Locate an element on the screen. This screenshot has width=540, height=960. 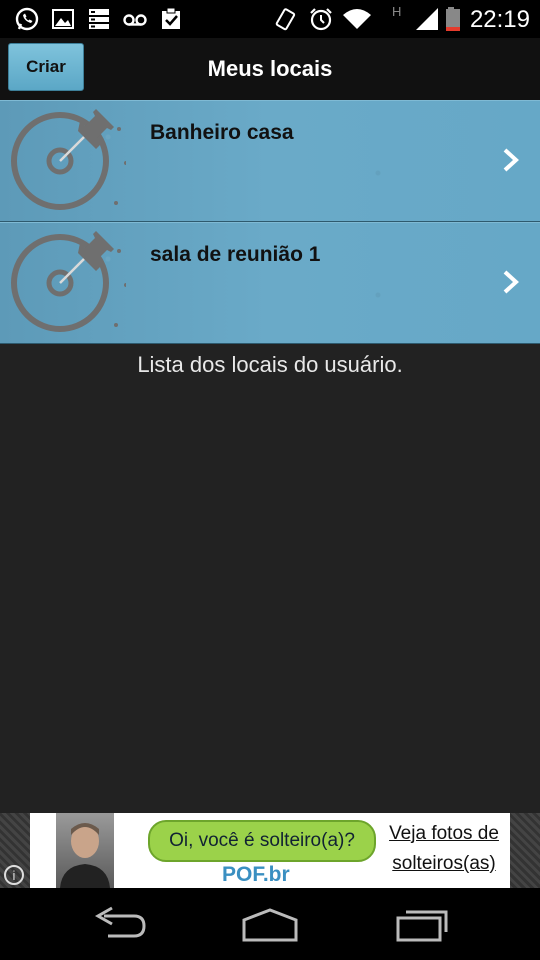
wifi-icon is located at coordinates (357, 19).